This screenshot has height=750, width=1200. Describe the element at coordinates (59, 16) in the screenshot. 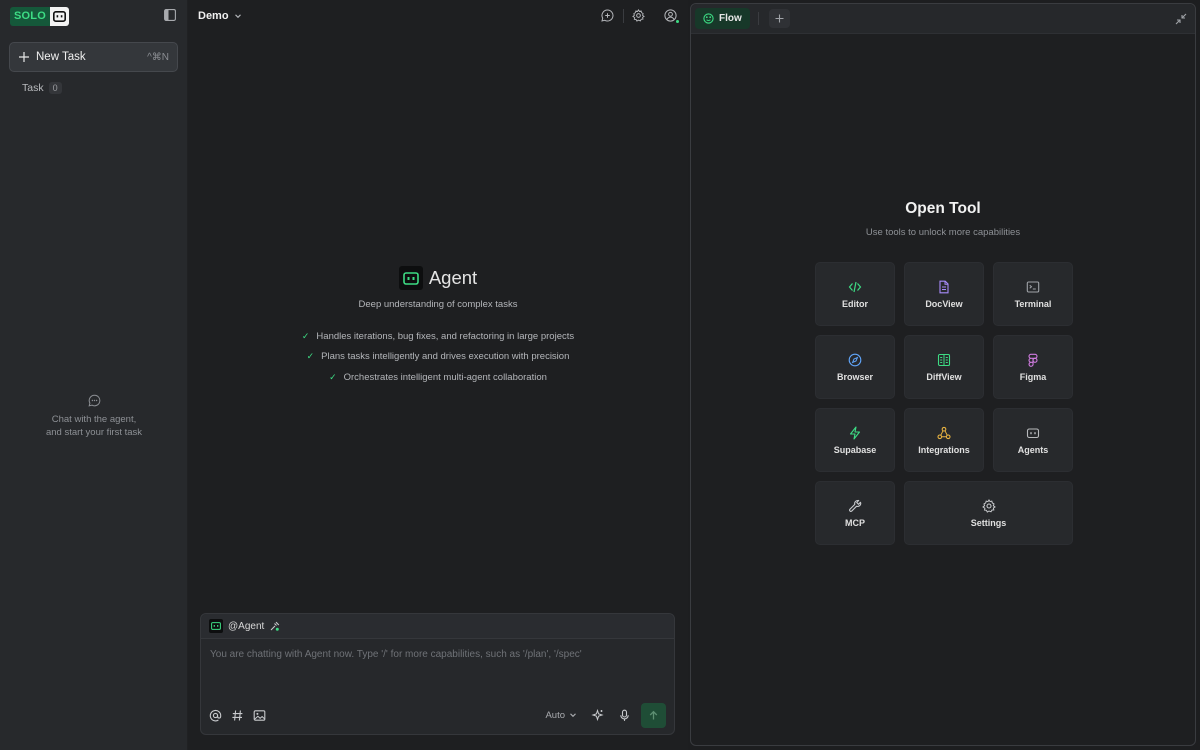

I see `robot-logo-icon` at that location.